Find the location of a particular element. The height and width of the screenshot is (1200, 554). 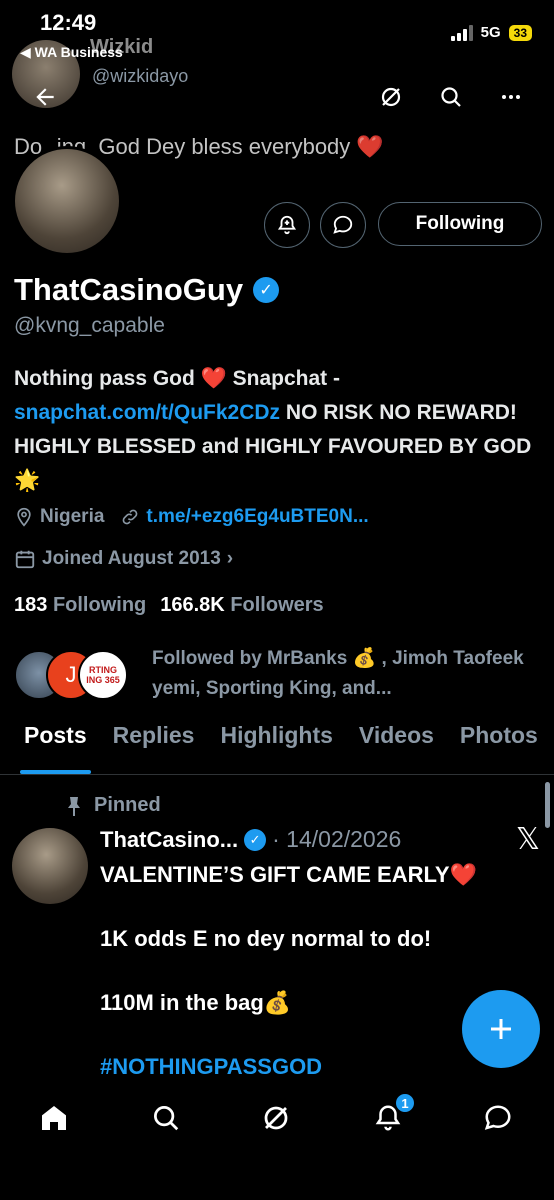

back-to-app-link: ◀ WA Business is located at coordinates (71, 52).